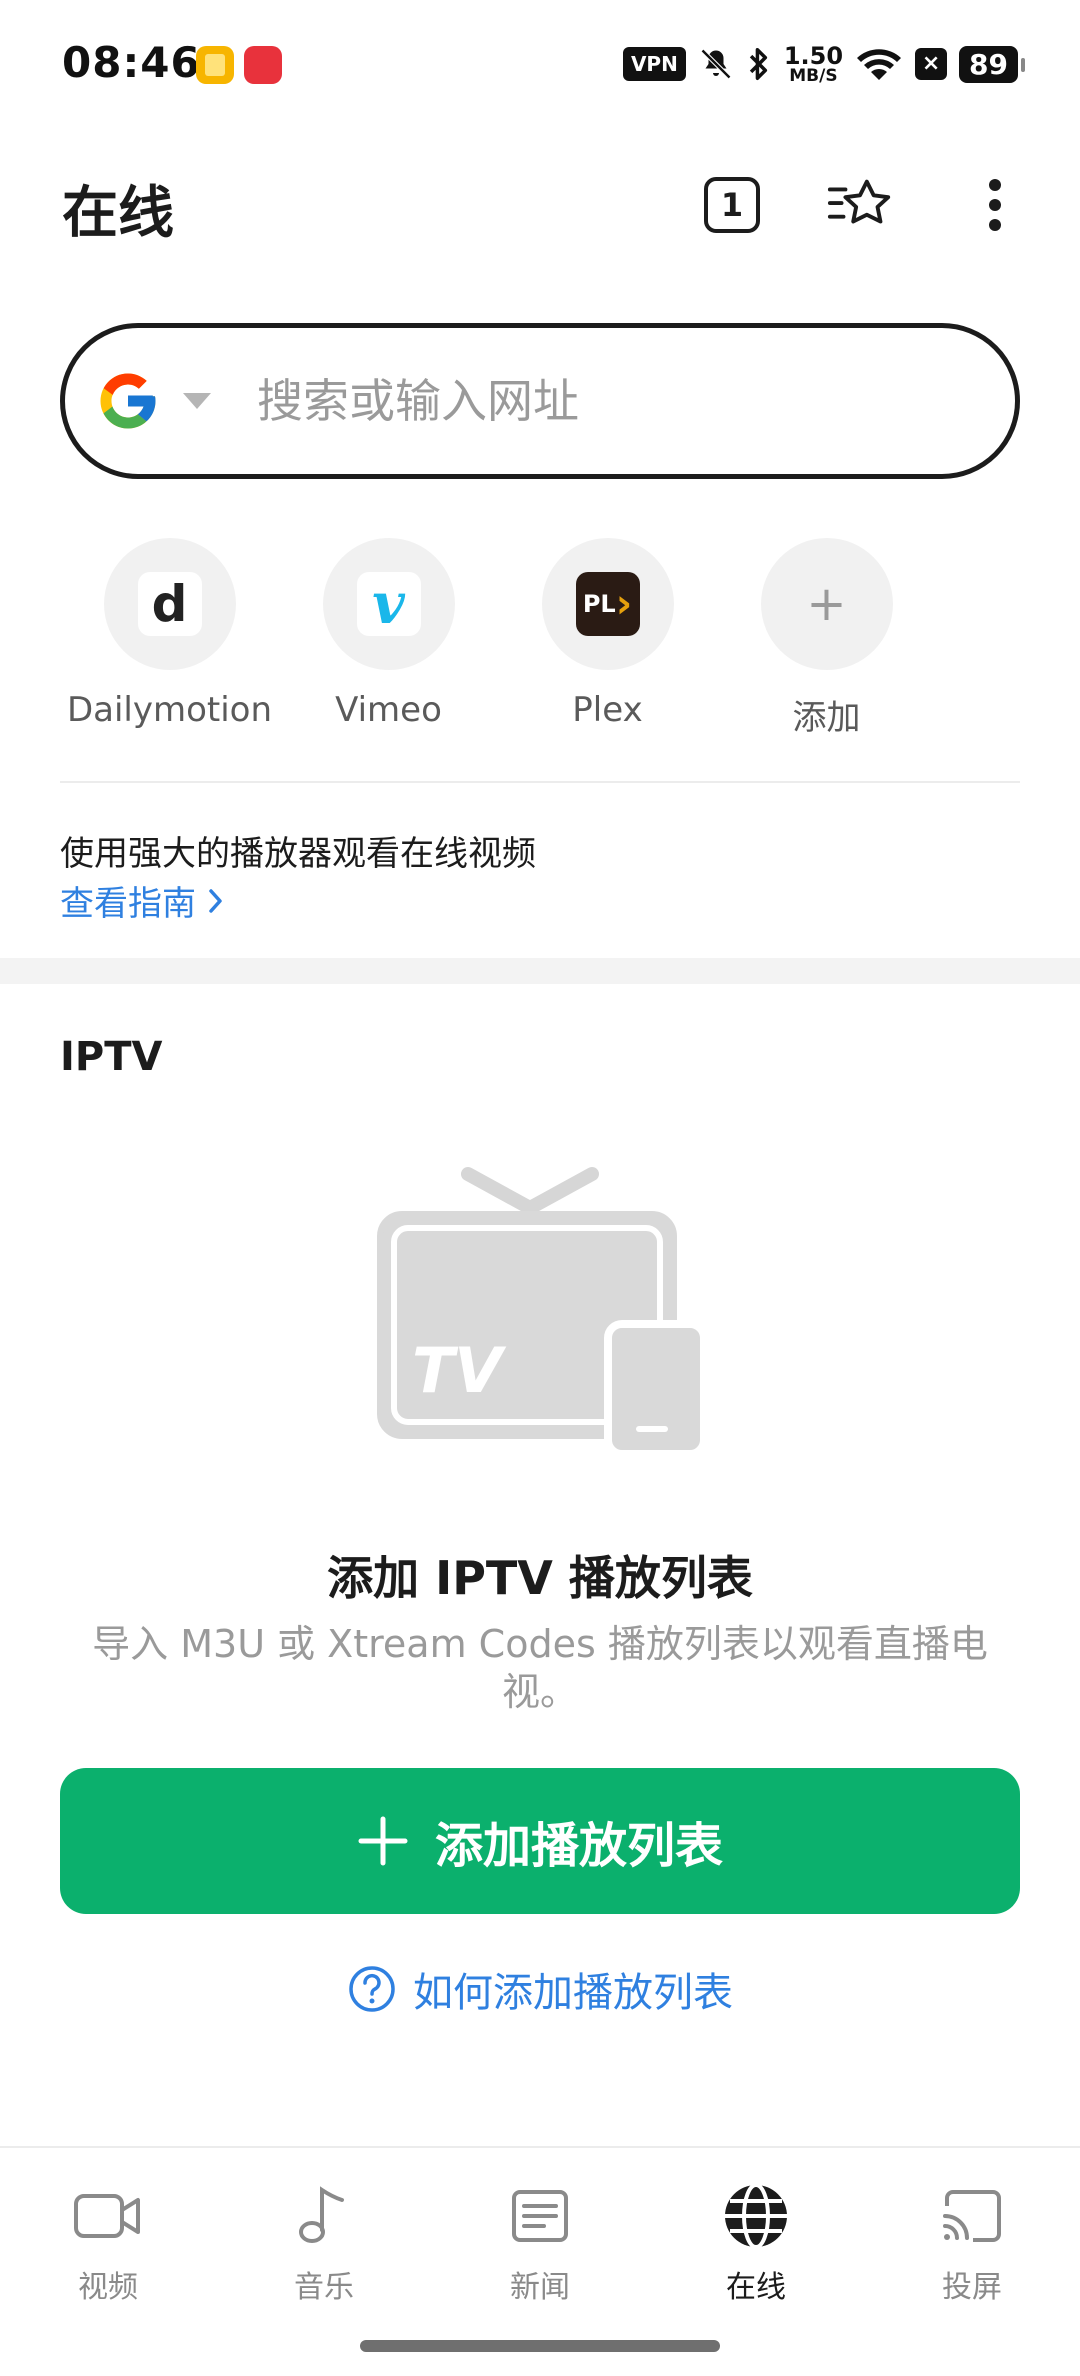 The image size is (1080, 2376). I want to click on tv-illustration: TV, so click(542, 1311).